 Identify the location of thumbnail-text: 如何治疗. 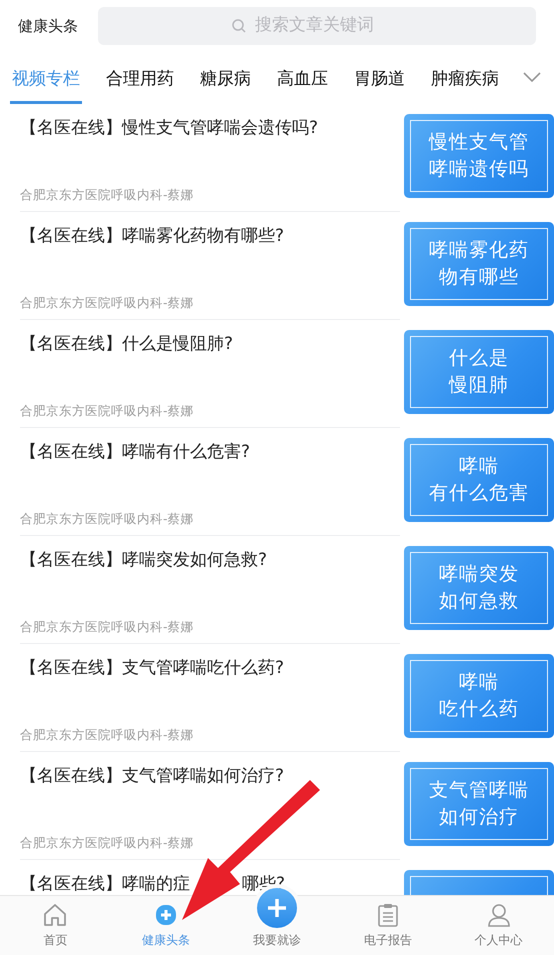
(479, 817).